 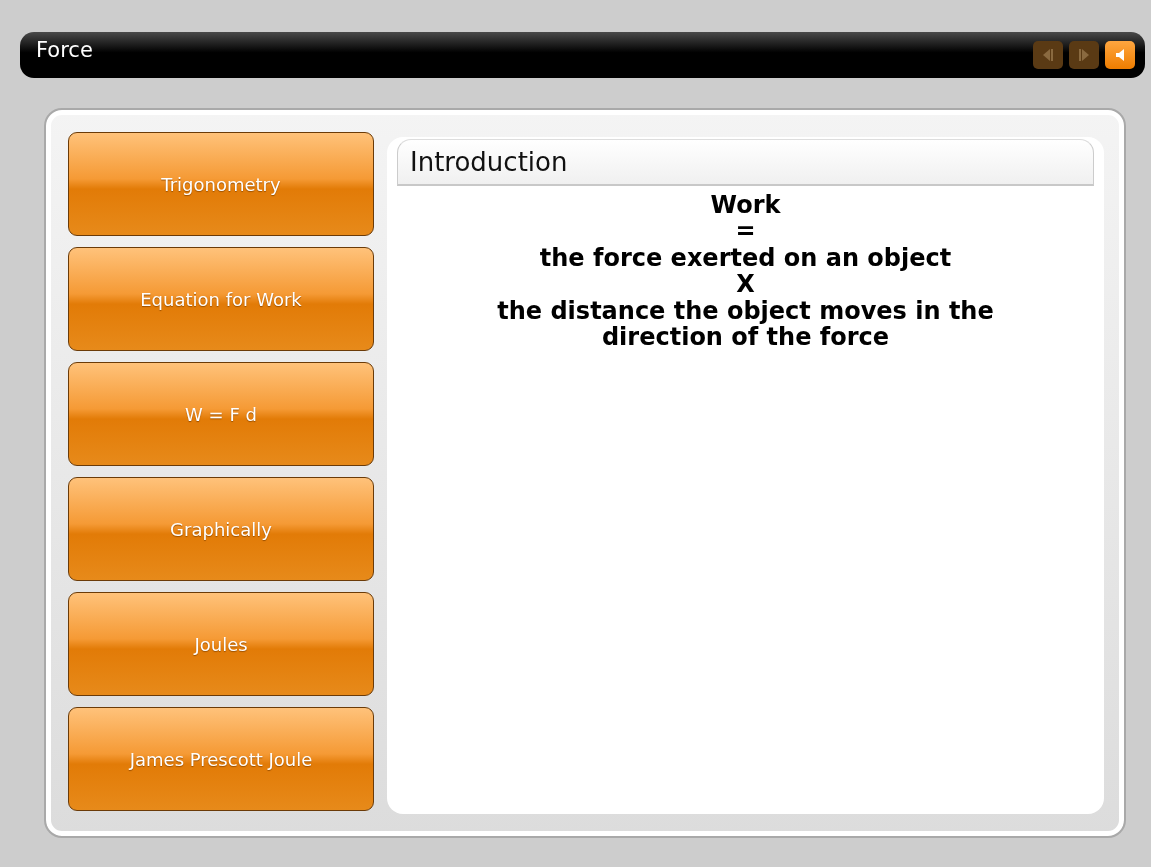 I want to click on sound-button, so click(x=1120, y=55).